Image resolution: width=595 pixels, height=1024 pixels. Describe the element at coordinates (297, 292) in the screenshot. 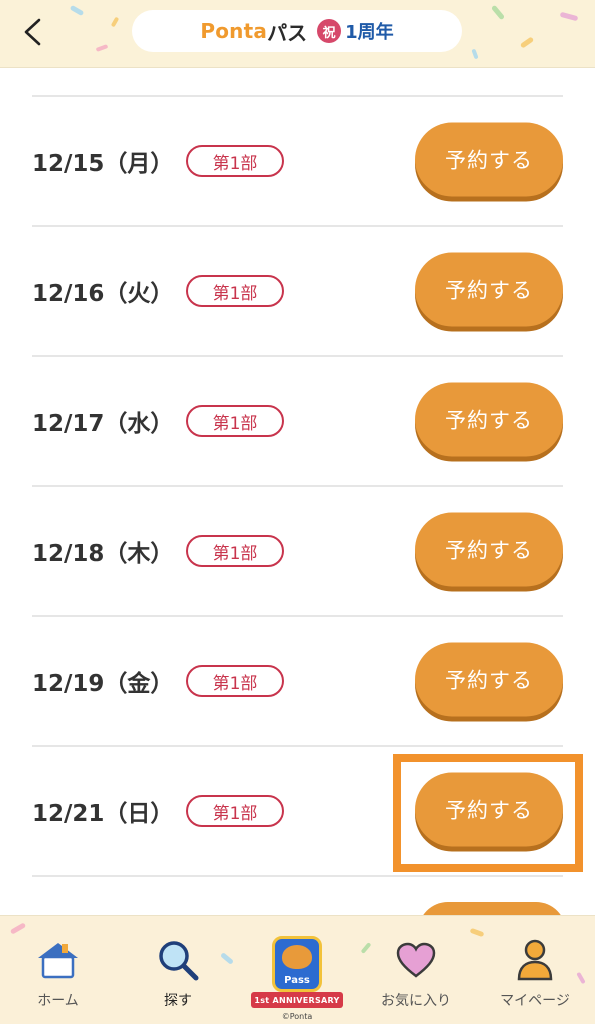

I see `reservation-row: 12/16（火） 第1部 予約する` at that location.